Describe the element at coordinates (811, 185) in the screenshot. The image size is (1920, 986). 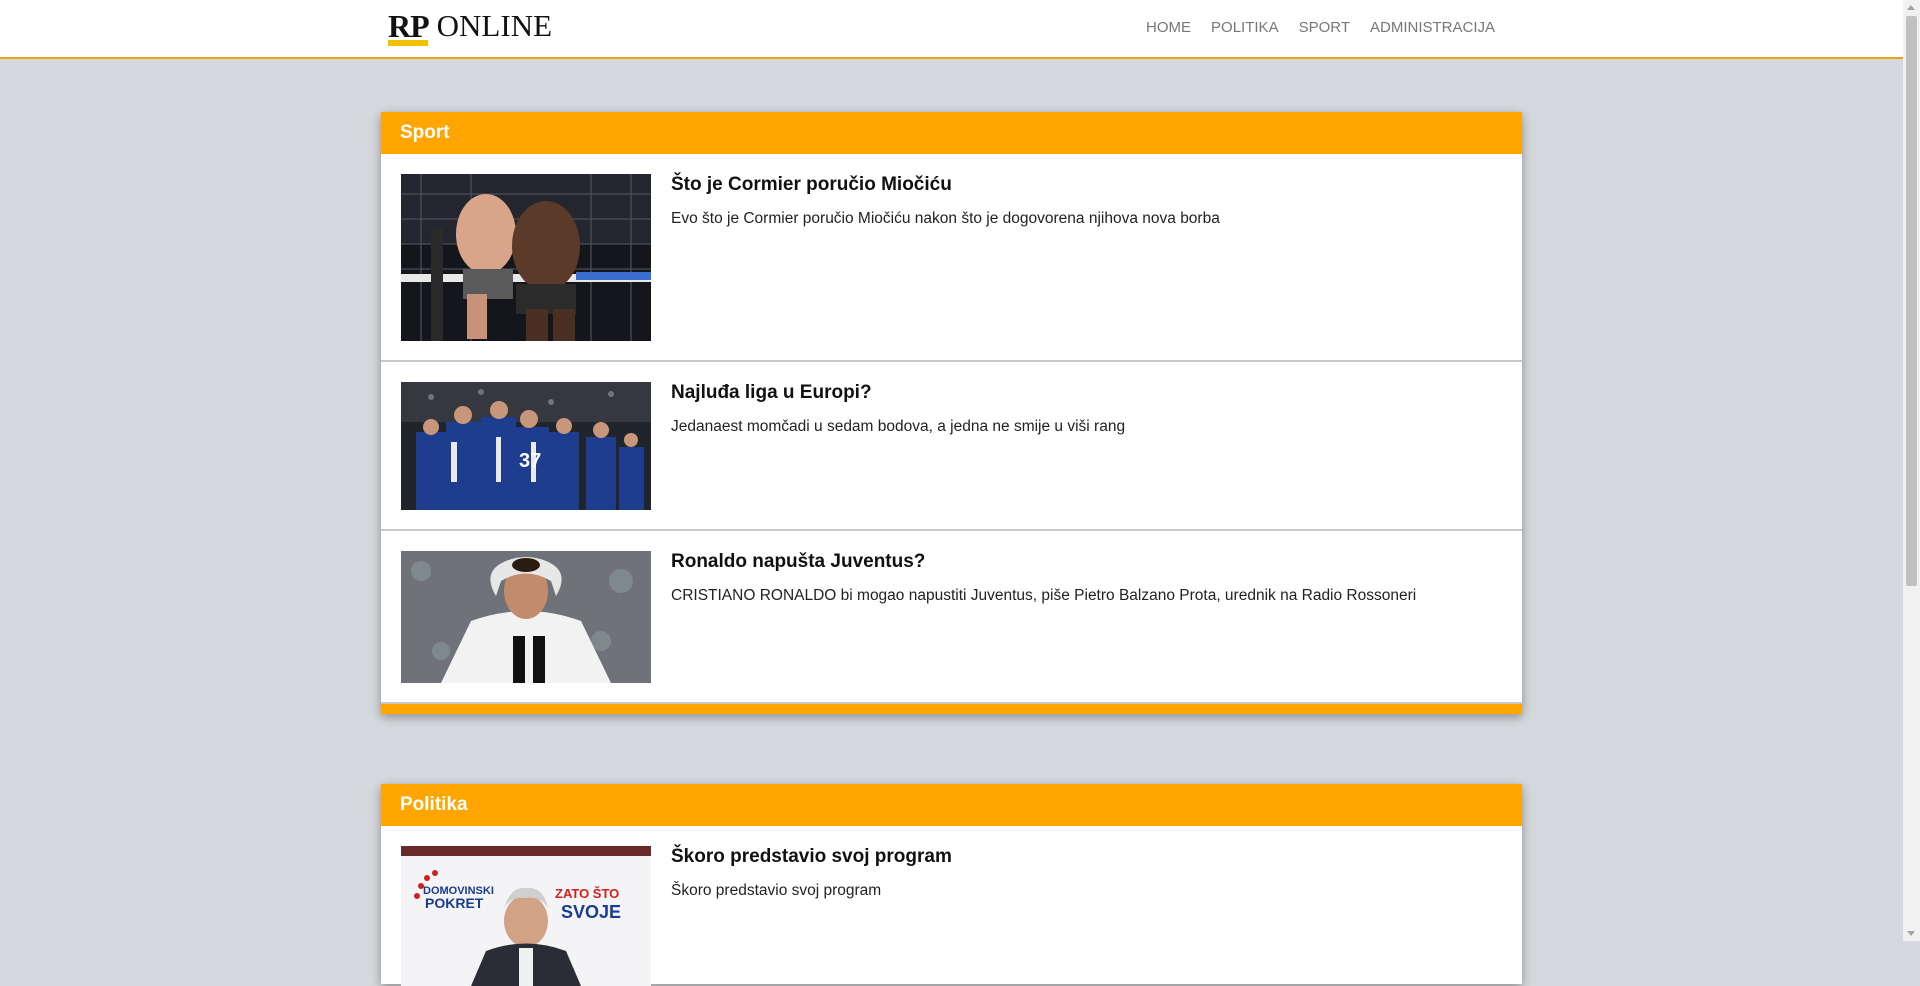
I see `article-title: Što je Cormier poručio Miočiću` at that location.